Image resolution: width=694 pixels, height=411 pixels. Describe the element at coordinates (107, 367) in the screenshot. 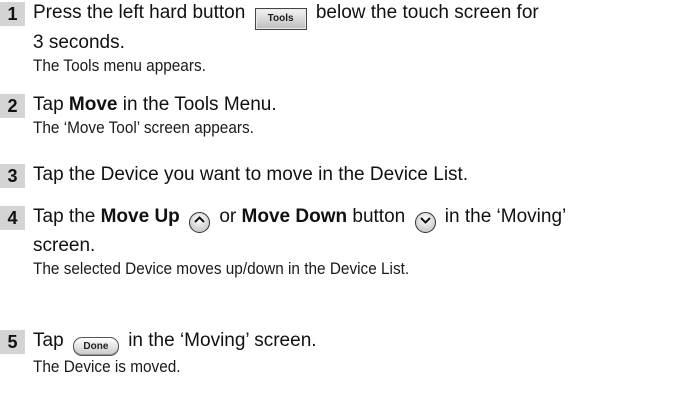

I see `result-text: The Device is moved.` at that location.